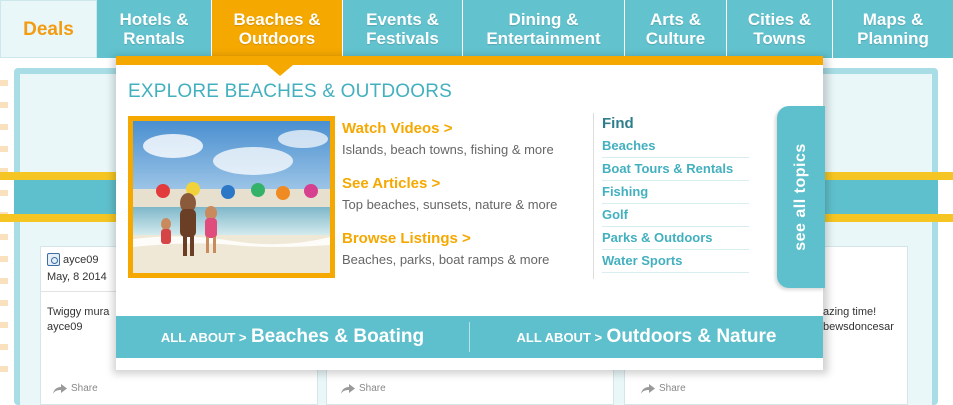 This screenshot has height=405, width=953. What do you see at coordinates (893, 38) in the screenshot?
I see `nav-label-line-2: Planning` at bounding box center [893, 38].